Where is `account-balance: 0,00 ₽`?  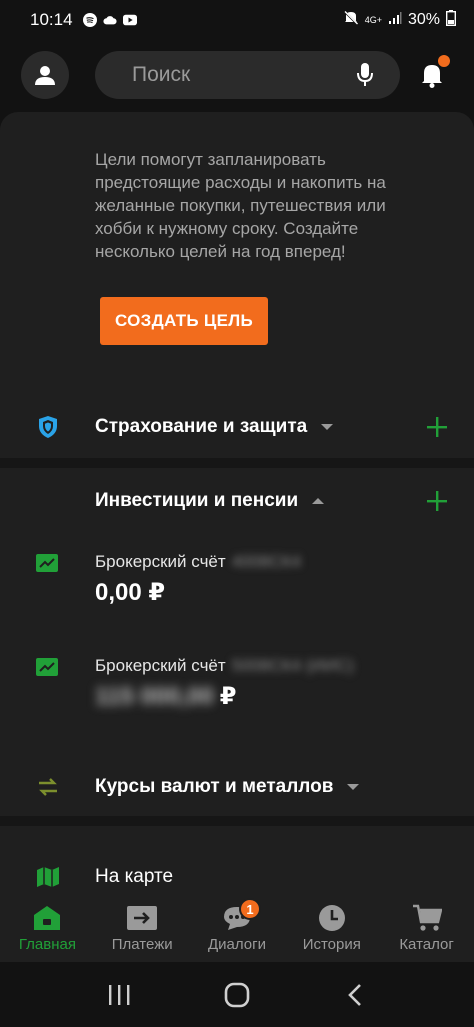
account-balance: 0,00 ₽ is located at coordinates (130, 592).